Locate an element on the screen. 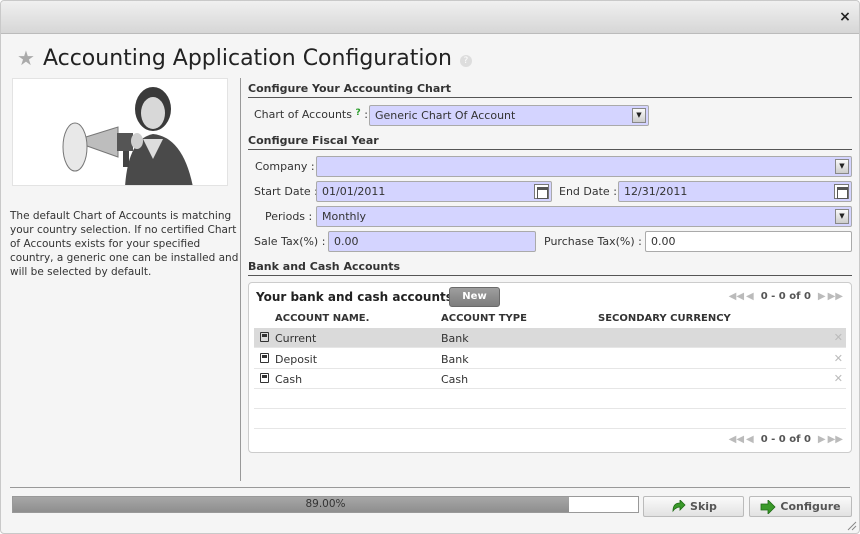  sale-tax-label: Sale Tax(%) : is located at coordinates (290, 241).